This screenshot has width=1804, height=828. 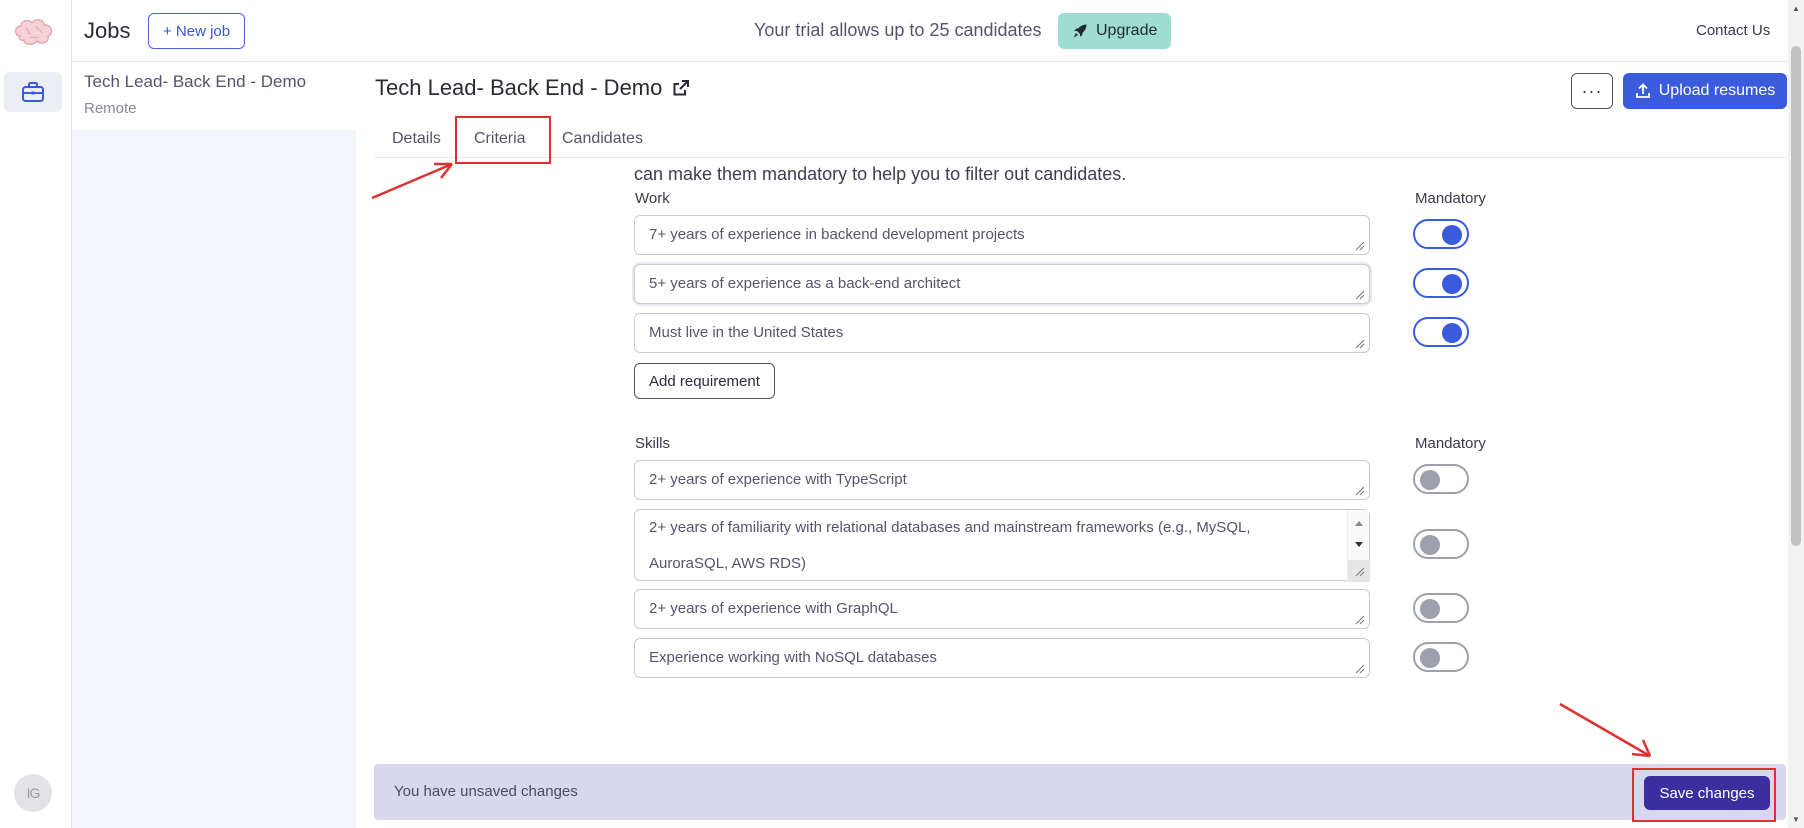 What do you see at coordinates (1796, 819) in the screenshot?
I see `scroll-down-arrow-icon: ▼` at bounding box center [1796, 819].